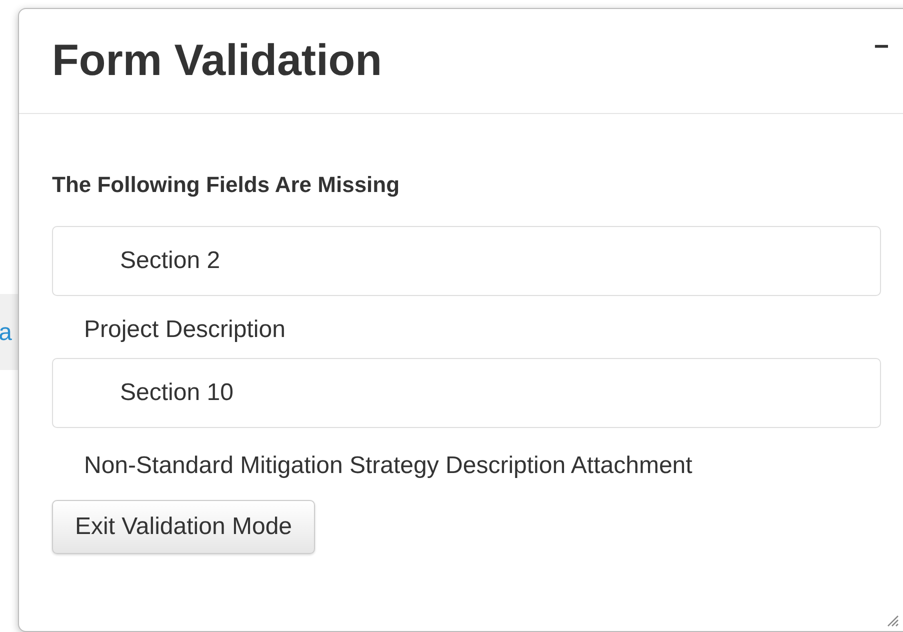 The width and height of the screenshot is (903, 632). I want to click on dialog-title: Form Validation, so click(217, 61).